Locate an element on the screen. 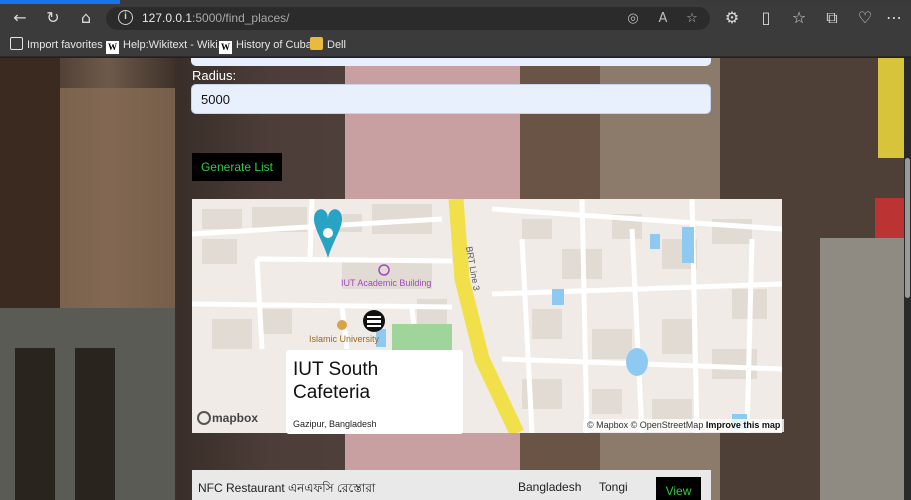  map-popup: IUT South Cafeteria Gazipur, Bangladesh is located at coordinates (374, 392).